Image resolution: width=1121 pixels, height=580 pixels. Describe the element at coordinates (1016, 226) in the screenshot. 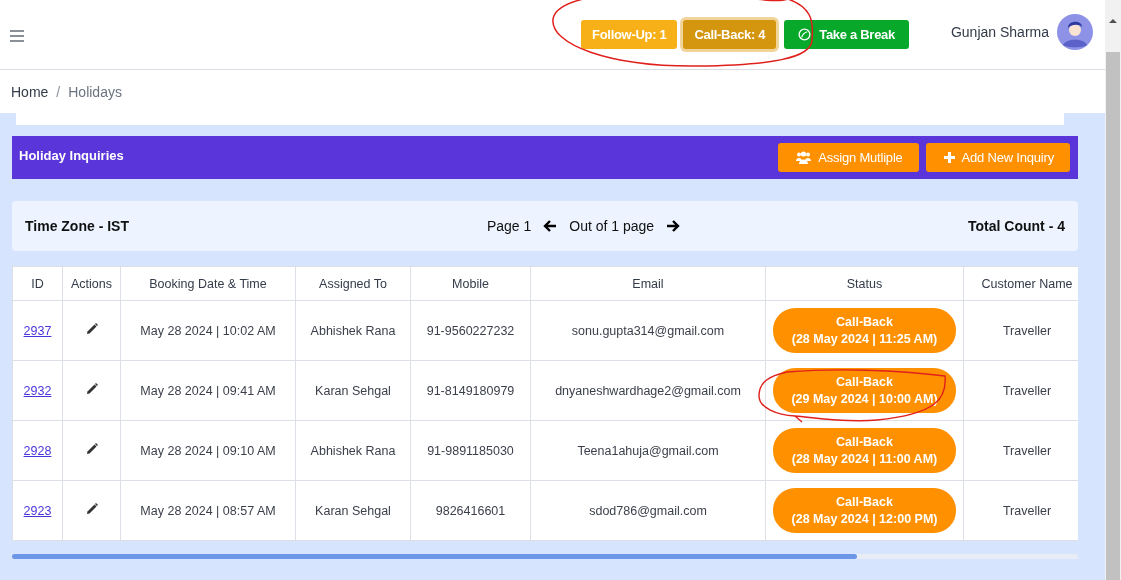

I see `total-count-label: Total Count - 4` at that location.